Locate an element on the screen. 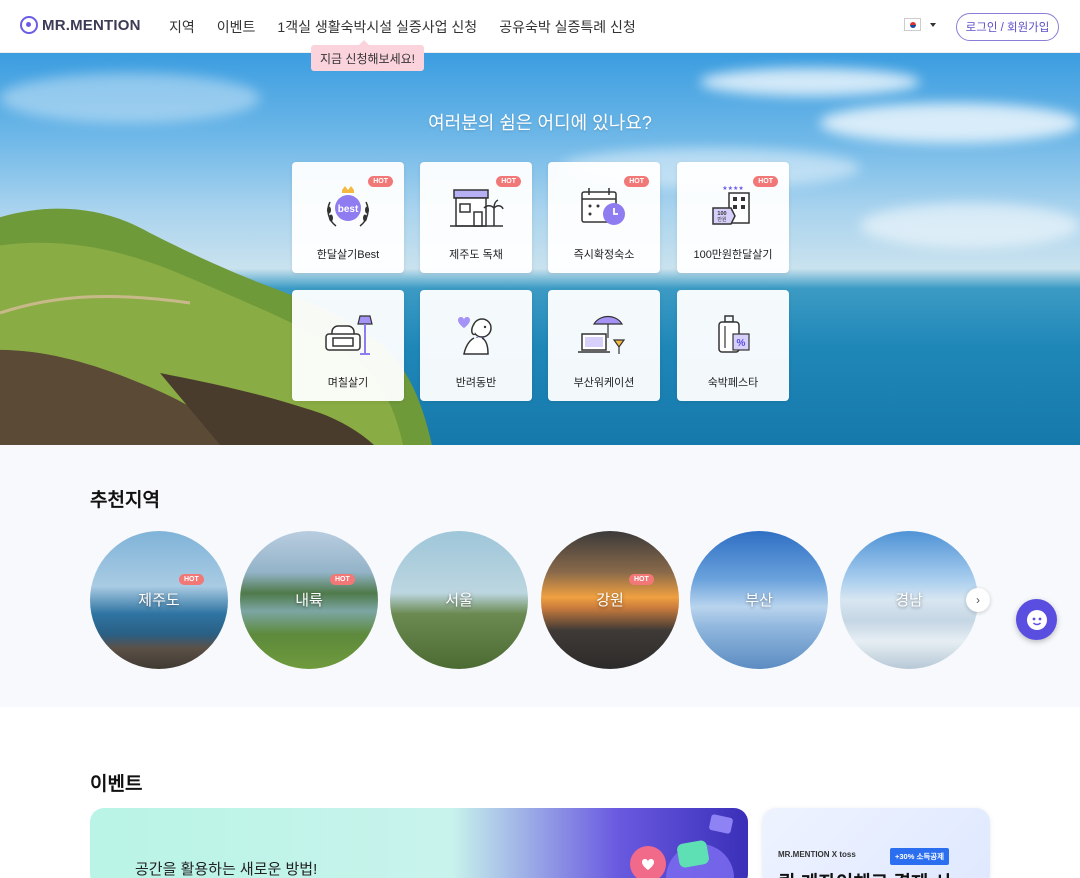  category-card-busan-workation: 부산워케이션 is located at coordinates (604, 345).